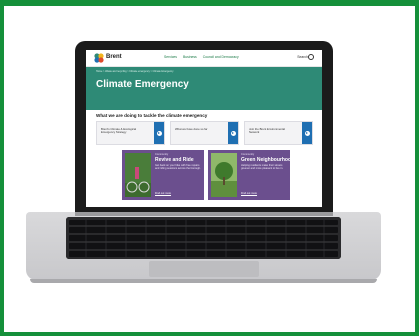 The image size is (419, 336). Describe the element at coordinates (203, 281) in the screenshot. I see `laptop-base-edge` at that location.